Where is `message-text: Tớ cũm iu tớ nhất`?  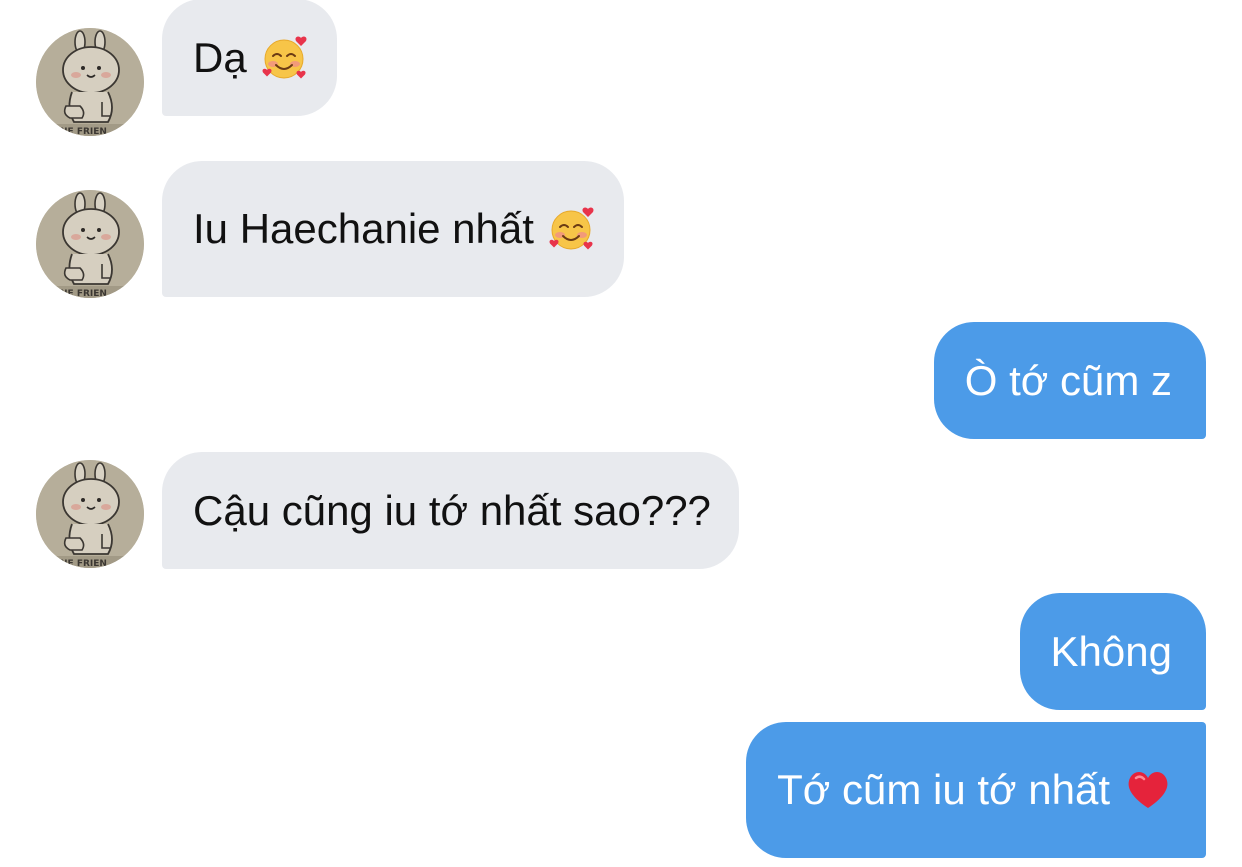 message-text: Tớ cũm iu tớ nhất is located at coordinates (943, 789).